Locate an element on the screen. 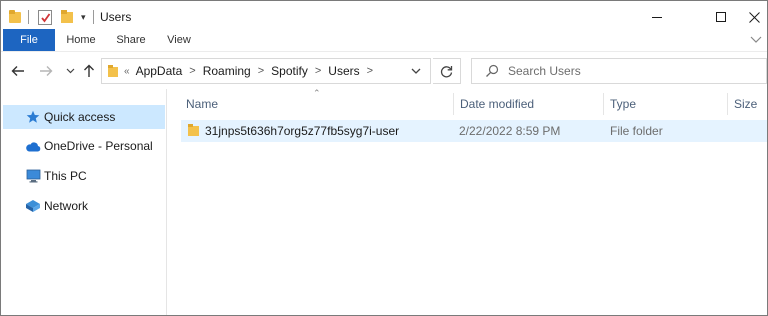 The image size is (768, 316). breadcrumb: « AppData > Roaming > Spotify > Users > is located at coordinates (252, 71).